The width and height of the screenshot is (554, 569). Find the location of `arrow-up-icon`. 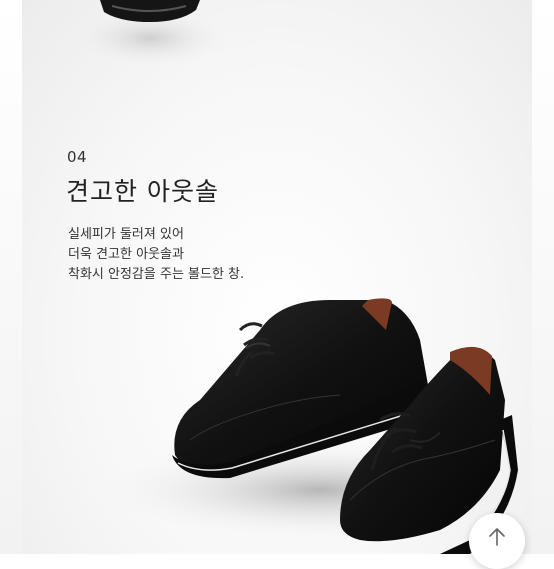

arrow-up-icon is located at coordinates (497, 532).